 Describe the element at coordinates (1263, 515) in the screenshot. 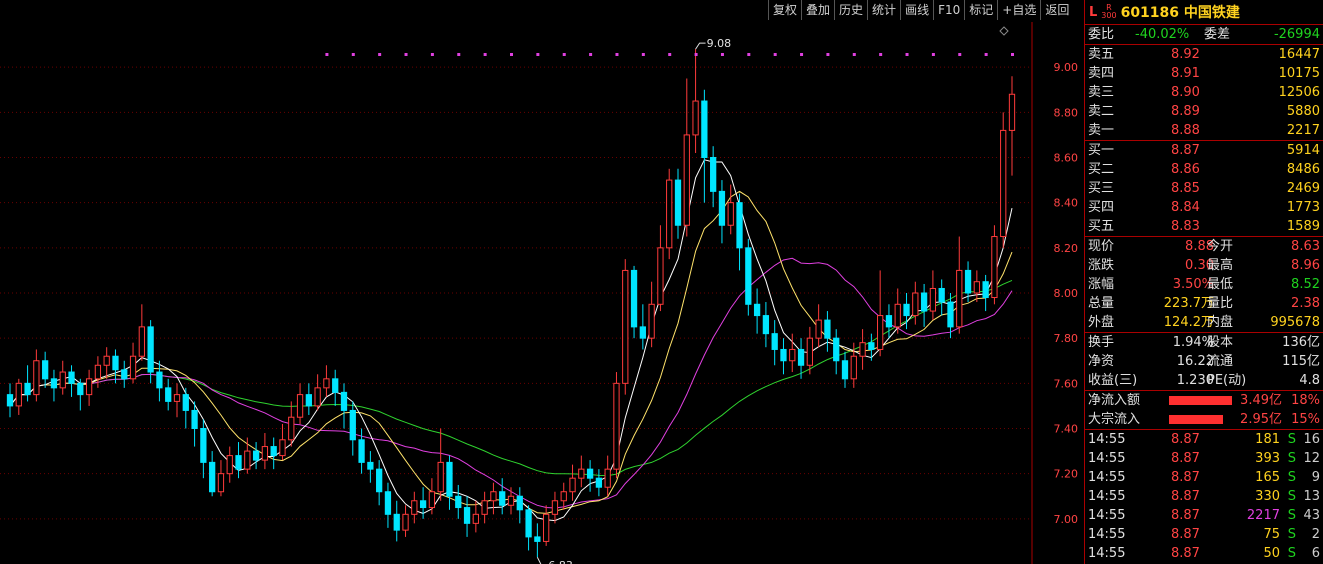

I see `tick-volume: 2217` at that location.